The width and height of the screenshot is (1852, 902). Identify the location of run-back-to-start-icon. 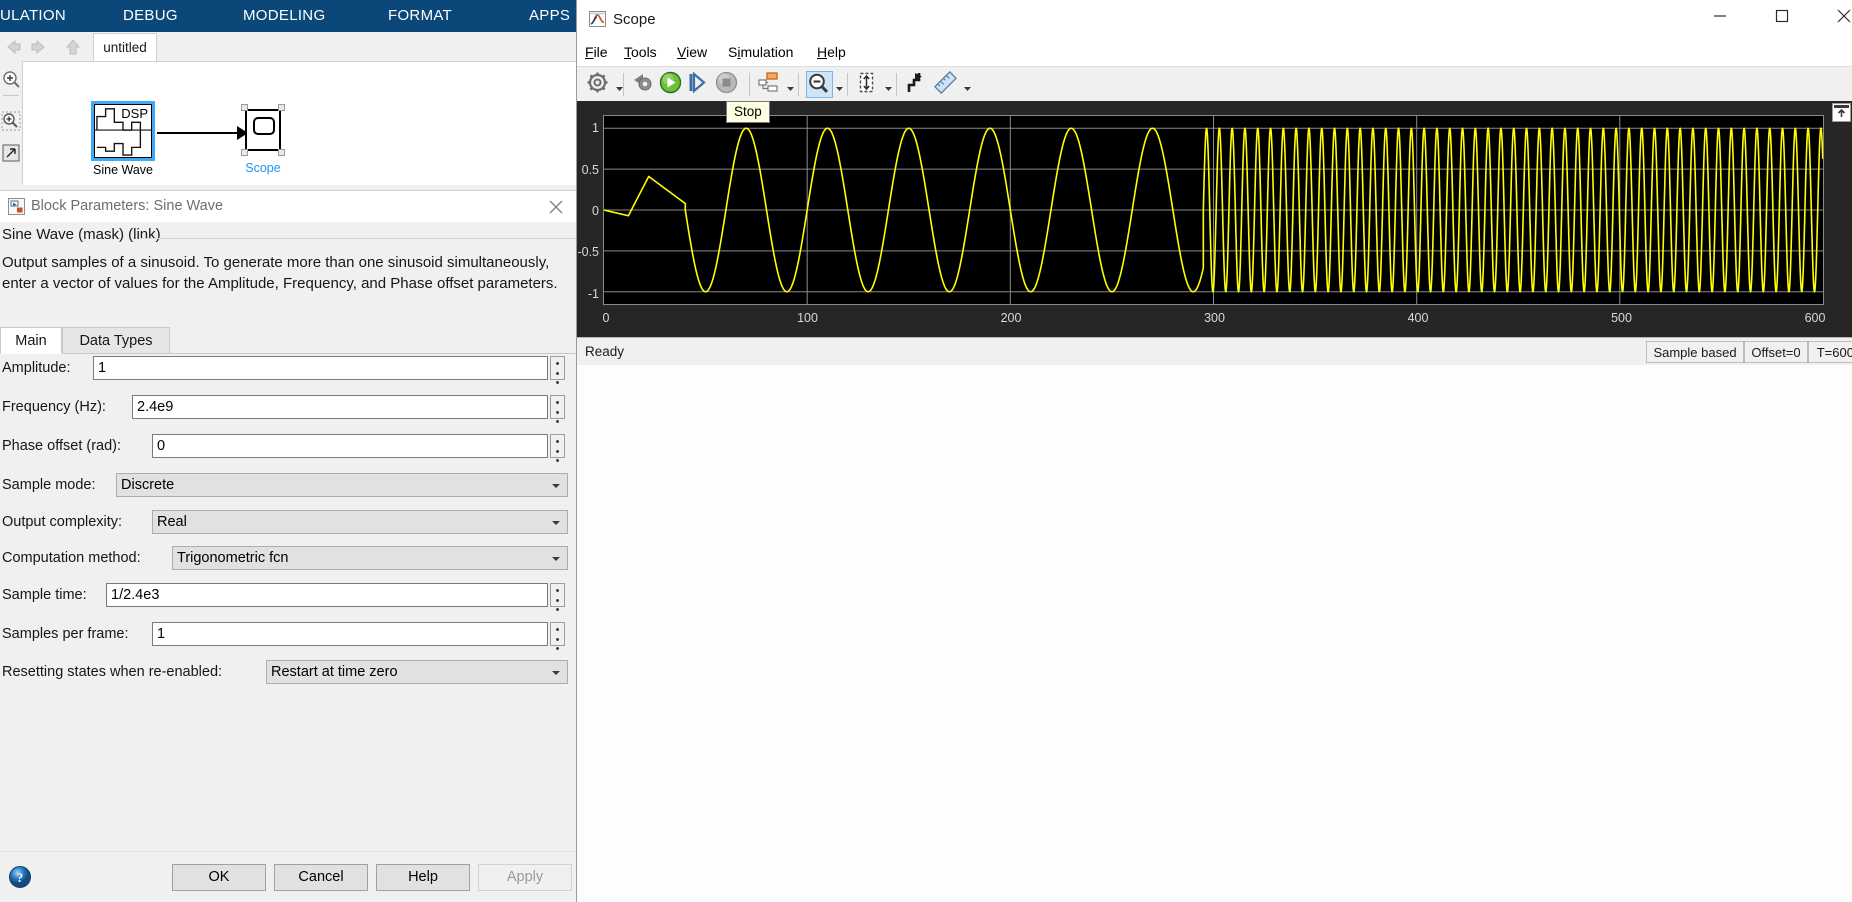
(644, 84).